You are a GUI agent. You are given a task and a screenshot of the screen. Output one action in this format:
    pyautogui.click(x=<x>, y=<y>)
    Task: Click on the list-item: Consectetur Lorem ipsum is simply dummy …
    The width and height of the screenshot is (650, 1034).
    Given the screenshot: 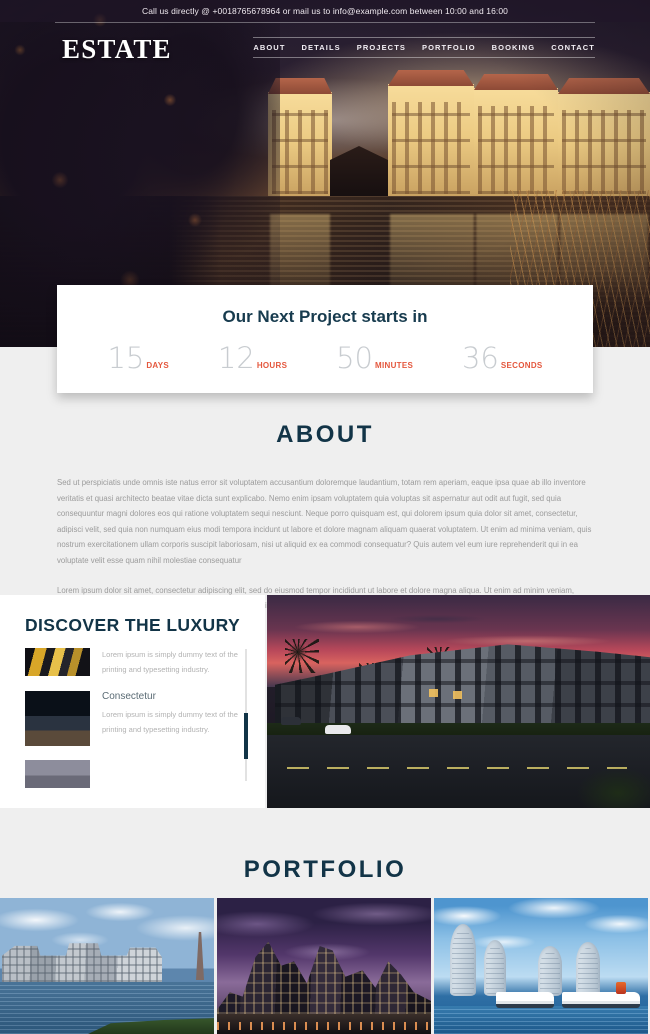 What is the action you would take?
    pyautogui.click(x=135, y=719)
    